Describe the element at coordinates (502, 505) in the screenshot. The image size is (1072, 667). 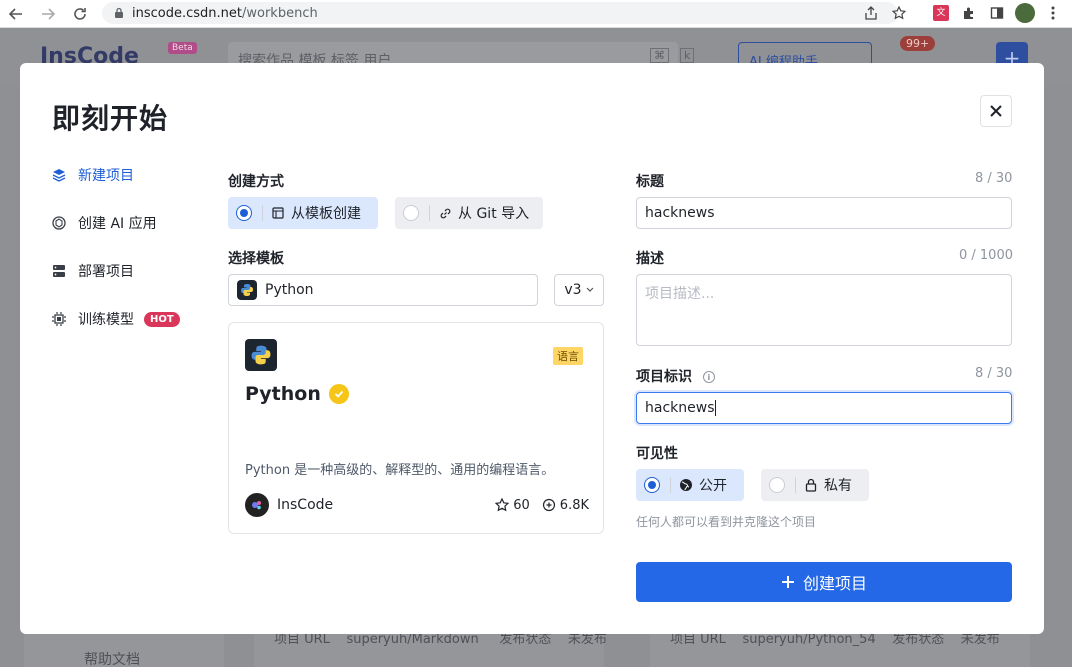
I see `star-icon` at that location.